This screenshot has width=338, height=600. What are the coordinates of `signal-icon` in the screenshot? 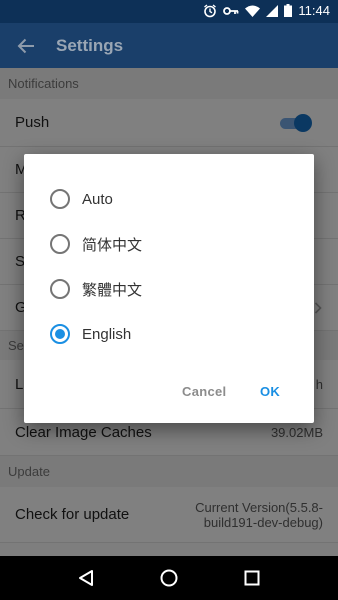 It's located at (272, 10).